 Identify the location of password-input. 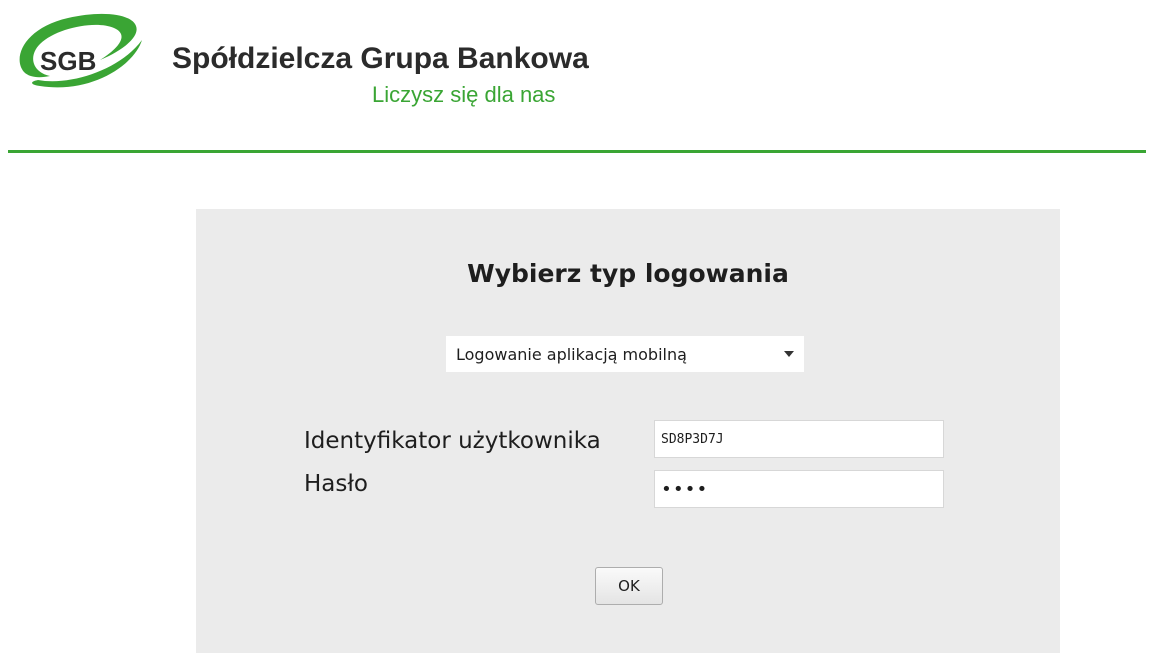
(799, 489).